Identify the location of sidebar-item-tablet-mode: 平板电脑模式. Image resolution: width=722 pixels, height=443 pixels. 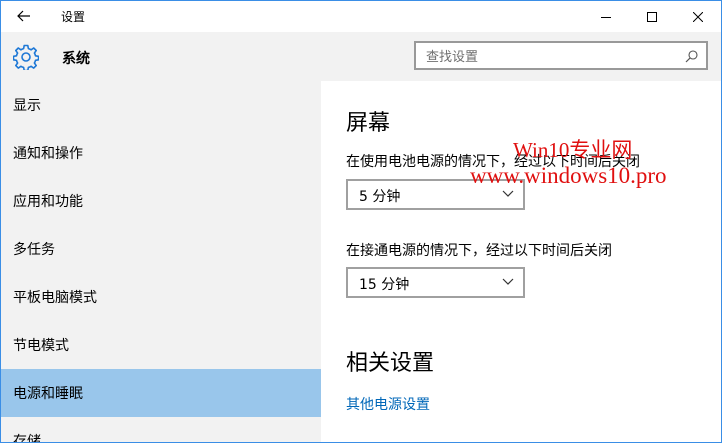
(161, 297).